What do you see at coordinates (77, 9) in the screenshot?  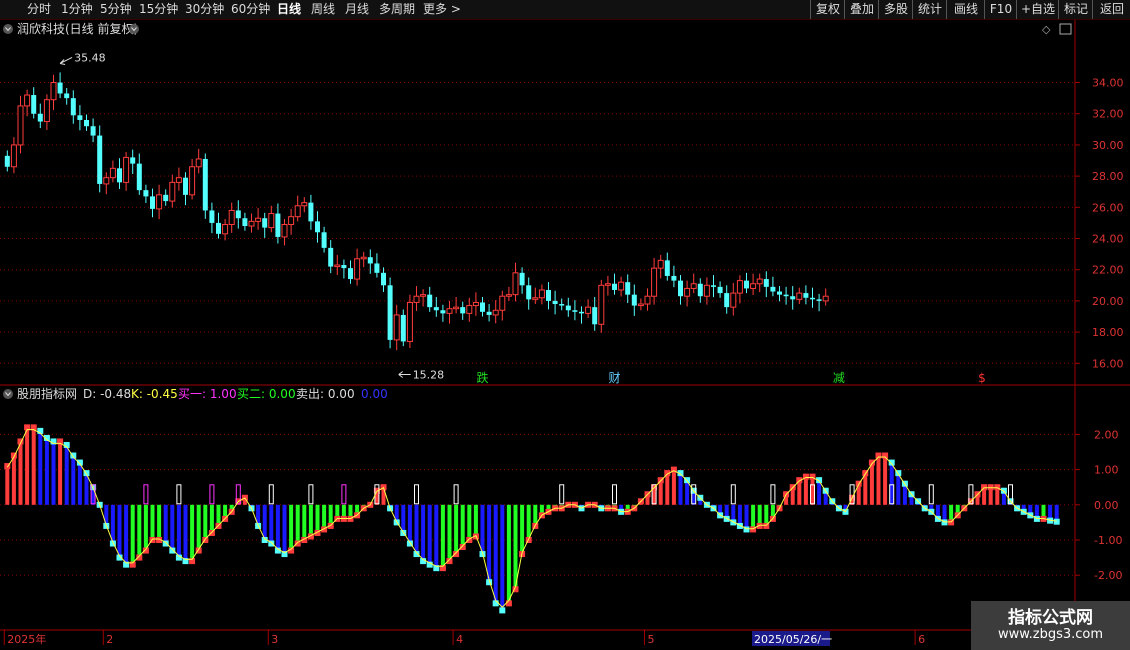 I see `period-tab: 1分钟` at bounding box center [77, 9].